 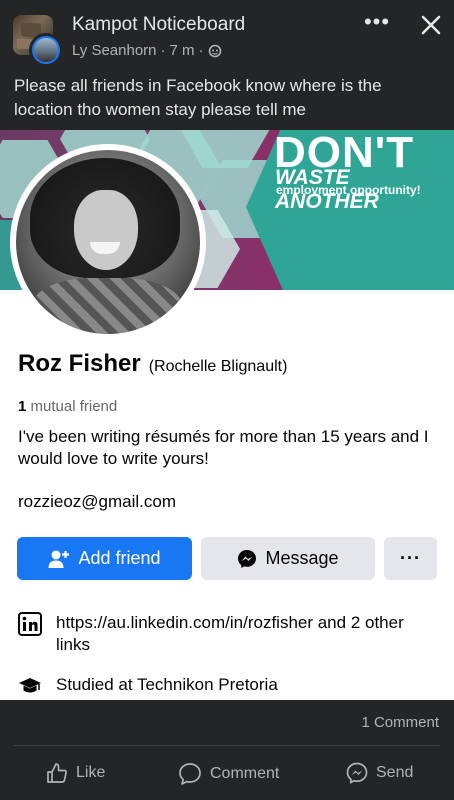 What do you see at coordinates (59, 559) in the screenshot?
I see `add-friend-icon` at bounding box center [59, 559].